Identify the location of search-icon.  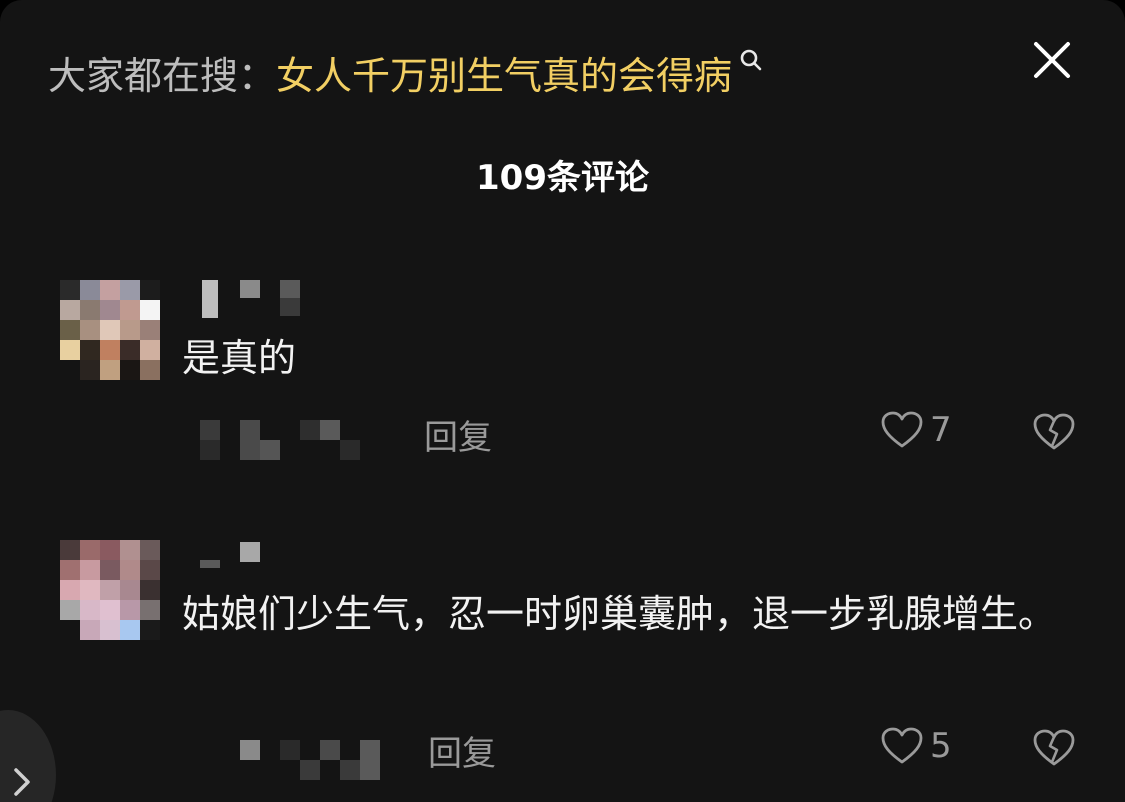
(751, 61).